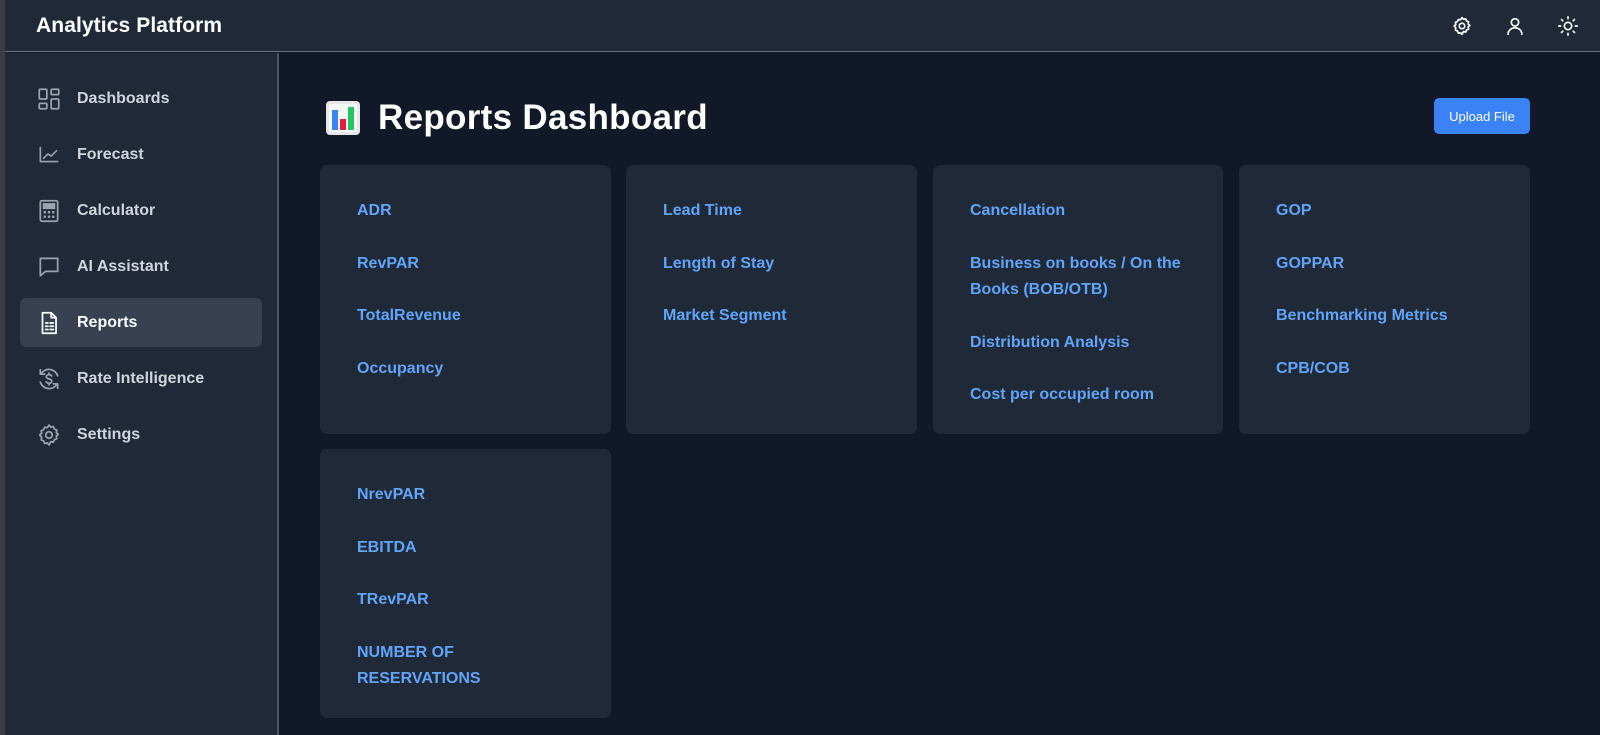 The width and height of the screenshot is (1600, 735). I want to click on report-link-adr: ADR, so click(465, 211).